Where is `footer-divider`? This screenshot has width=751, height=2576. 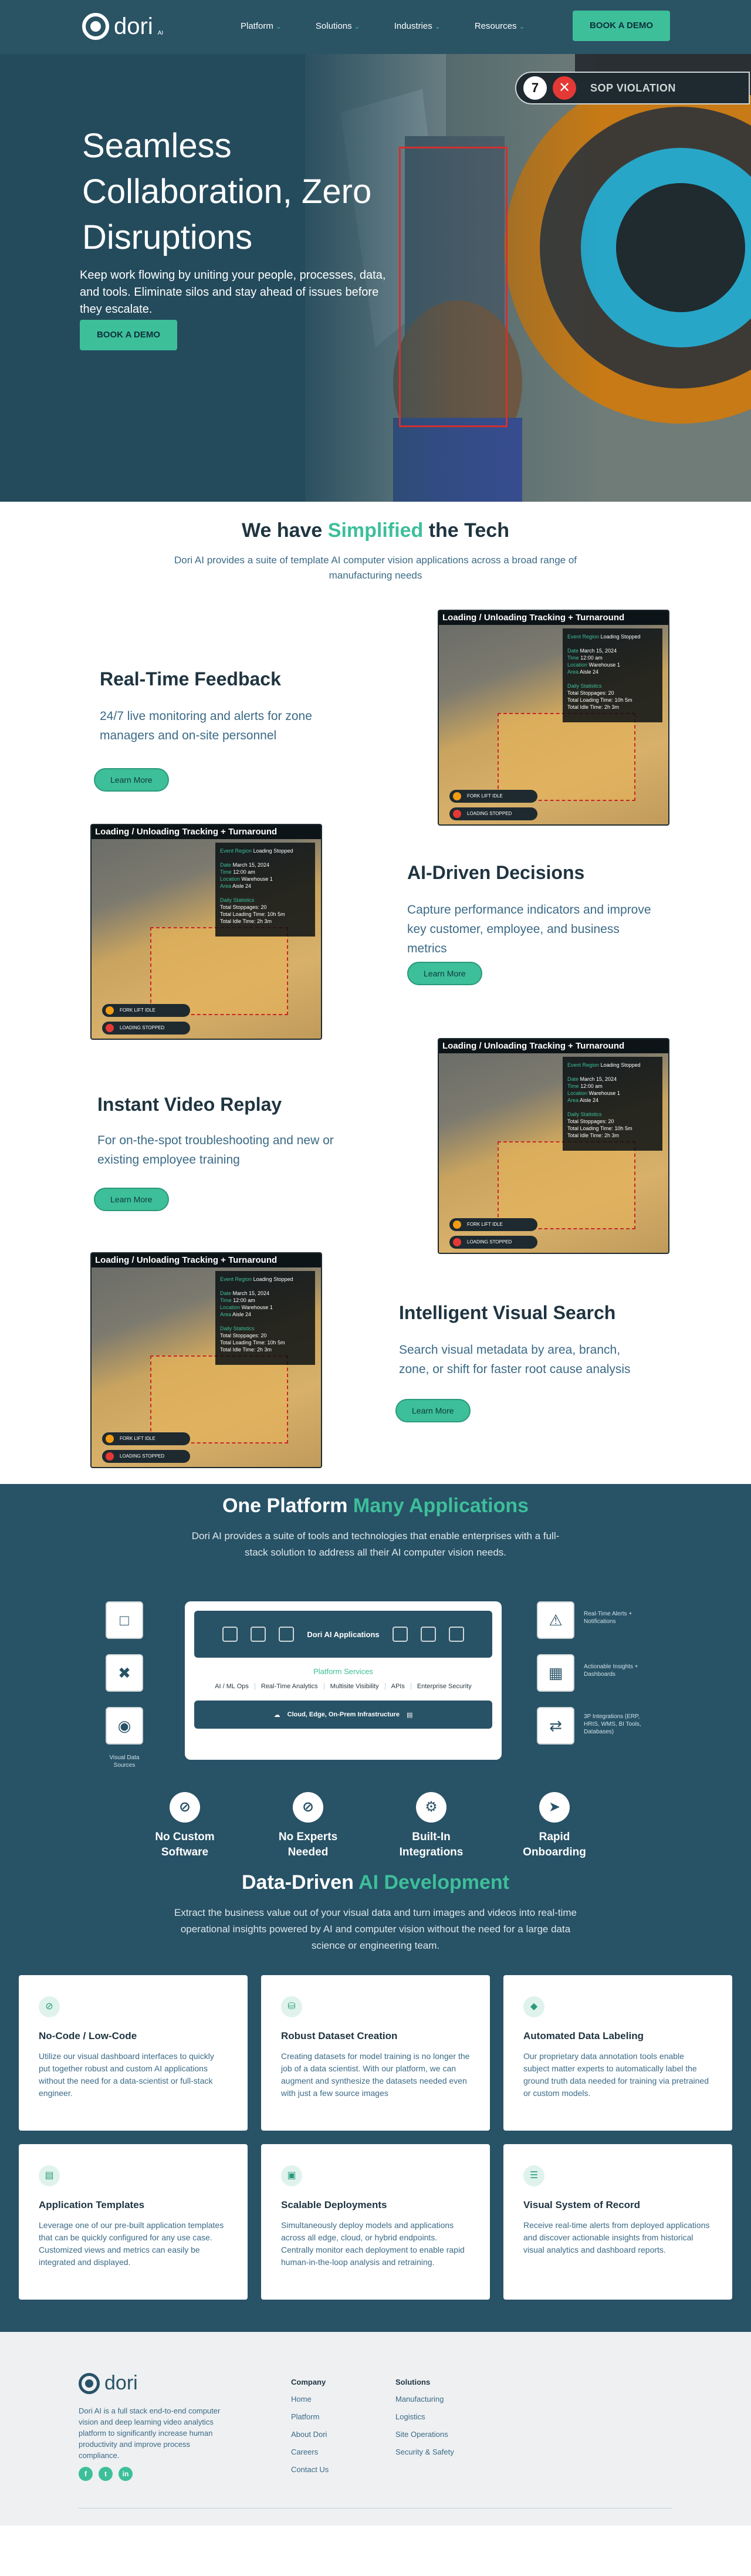
footer-divider is located at coordinates (375, 2508).